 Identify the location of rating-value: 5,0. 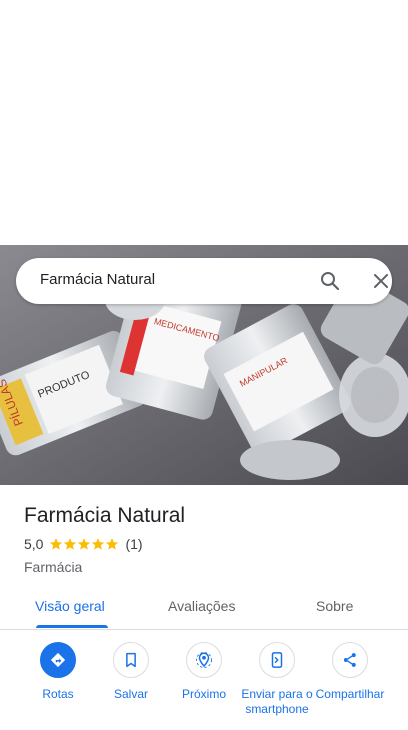
(34, 544).